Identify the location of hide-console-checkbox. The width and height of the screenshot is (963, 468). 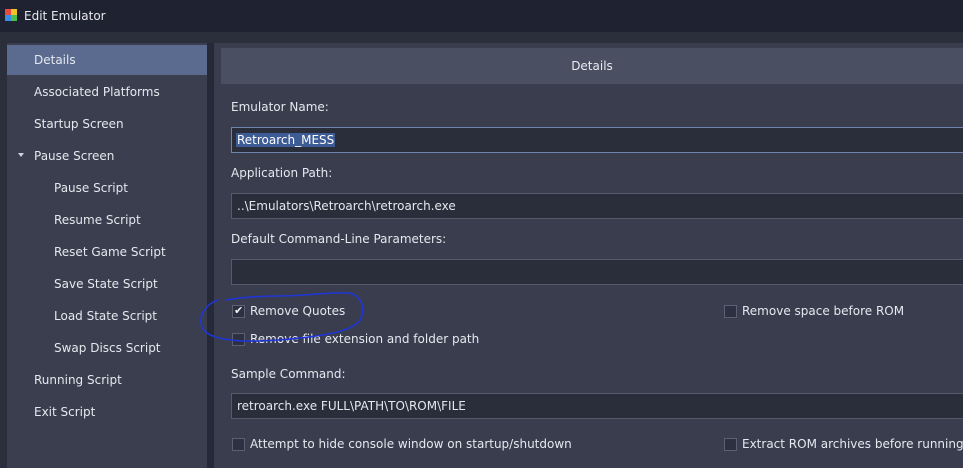
(238, 444).